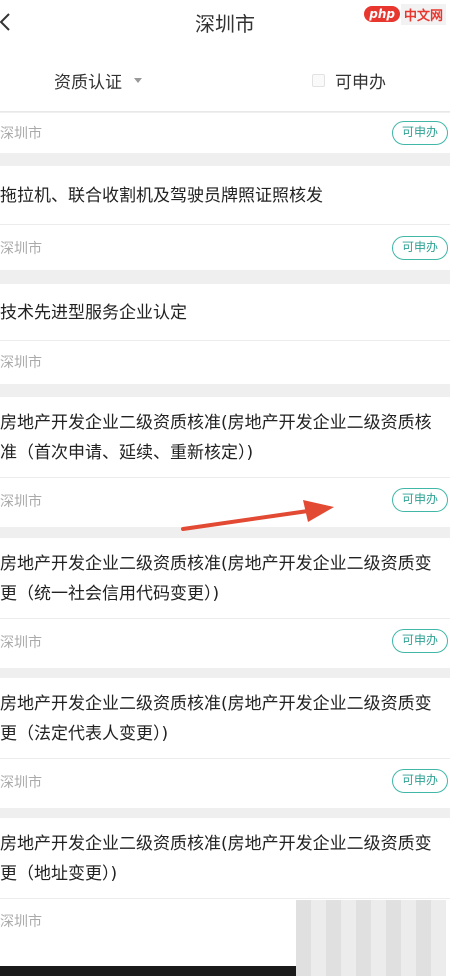 The width and height of the screenshot is (450, 976). What do you see at coordinates (216, 859) in the screenshot?
I see `card-title: 房地产开发企业二级资质核准(房地产开发企业二级资质变更（地址变更）)` at bounding box center [216, 859].